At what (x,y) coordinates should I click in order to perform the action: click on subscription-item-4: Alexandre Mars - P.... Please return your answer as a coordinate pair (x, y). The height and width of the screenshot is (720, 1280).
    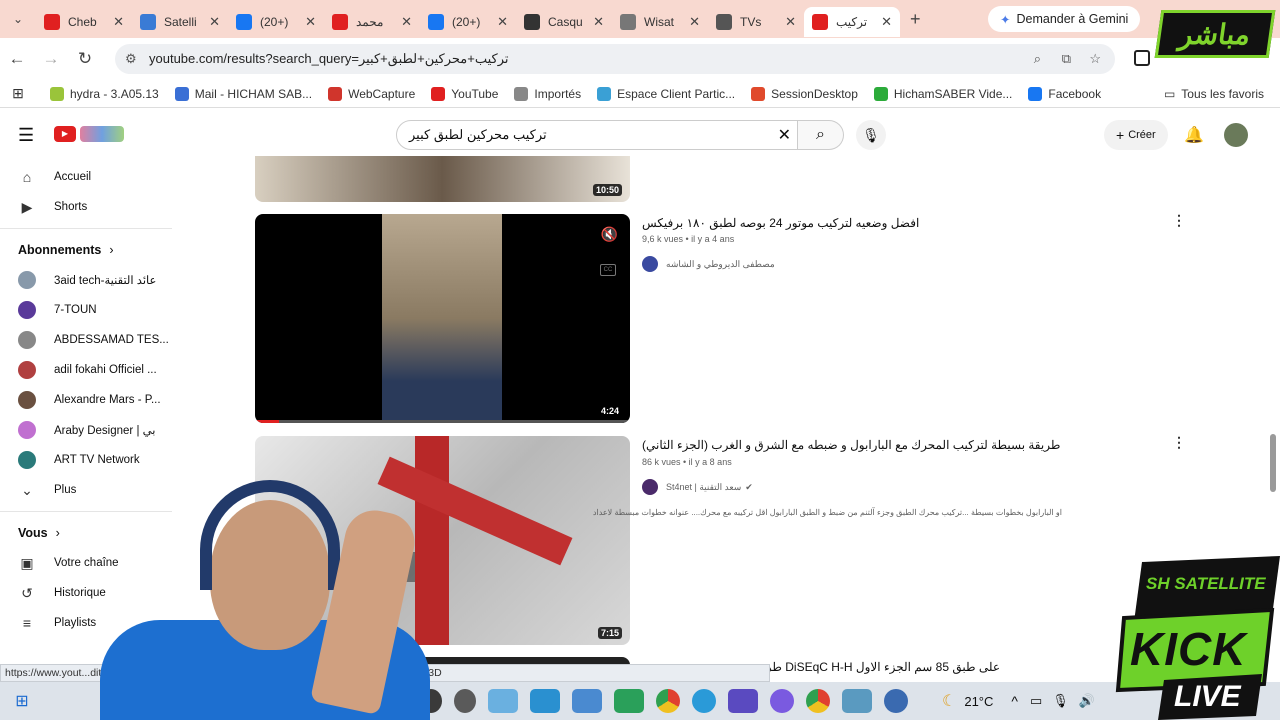
    Looking at the image, I should click on (86, 400).